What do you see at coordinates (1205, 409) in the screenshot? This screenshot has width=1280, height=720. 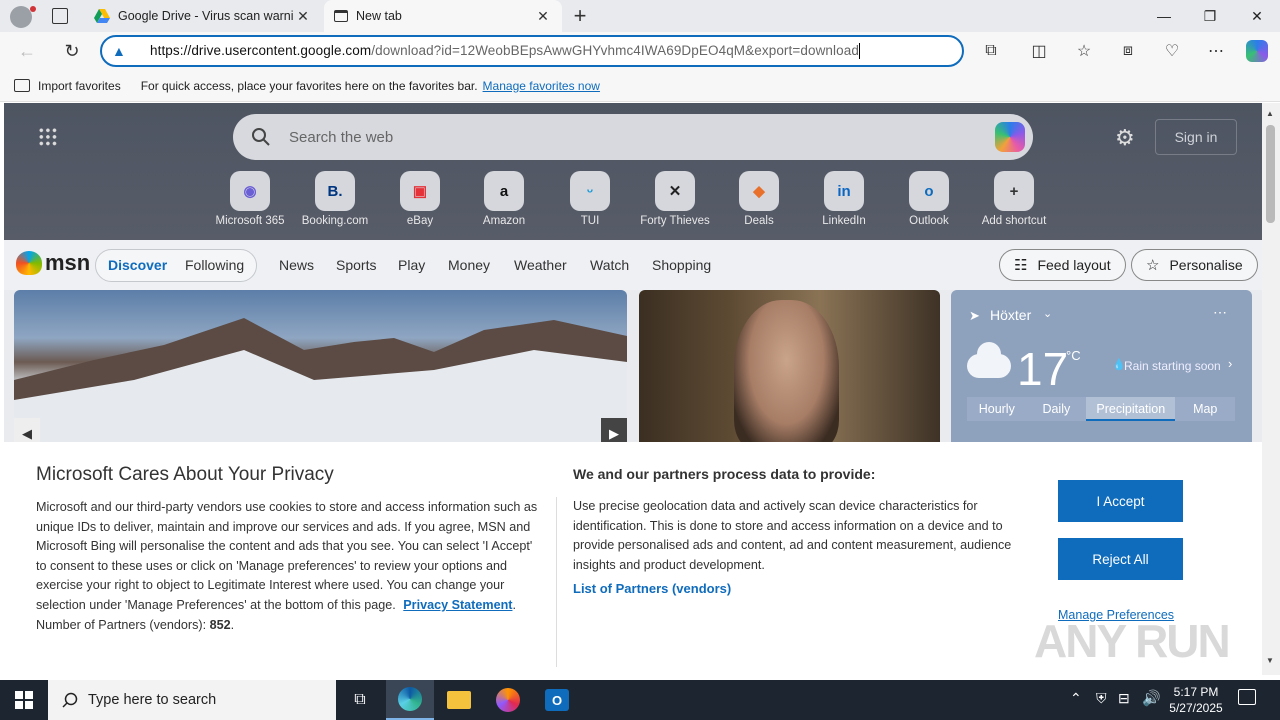 I see `weather-tab-map: Map` at bounding box center [1205, 409].